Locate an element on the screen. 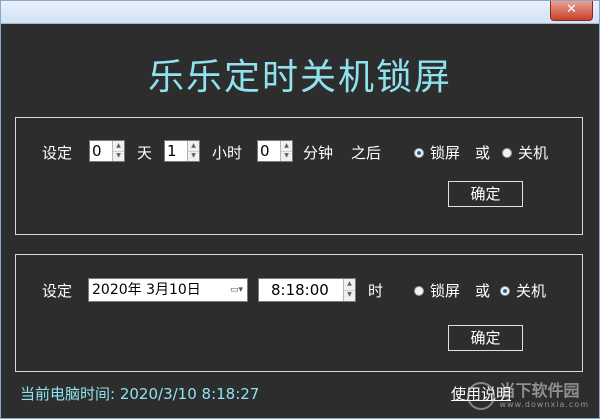 This screenshot has height=419, width=600. countdown-set-label: 设定 is located at coordinates (57, 153).